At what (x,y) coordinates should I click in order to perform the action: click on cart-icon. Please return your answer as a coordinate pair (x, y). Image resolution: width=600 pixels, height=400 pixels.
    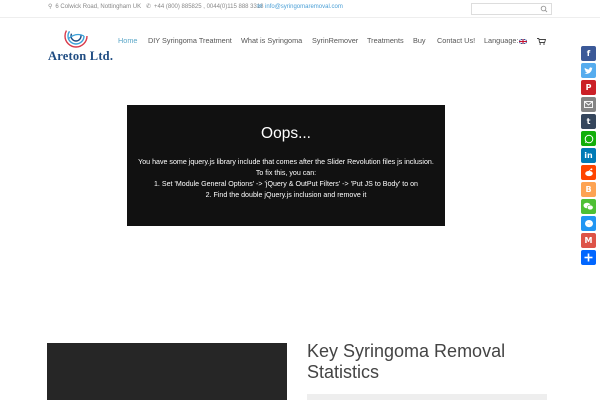
    Looking at the image, I should click on (541, 41).